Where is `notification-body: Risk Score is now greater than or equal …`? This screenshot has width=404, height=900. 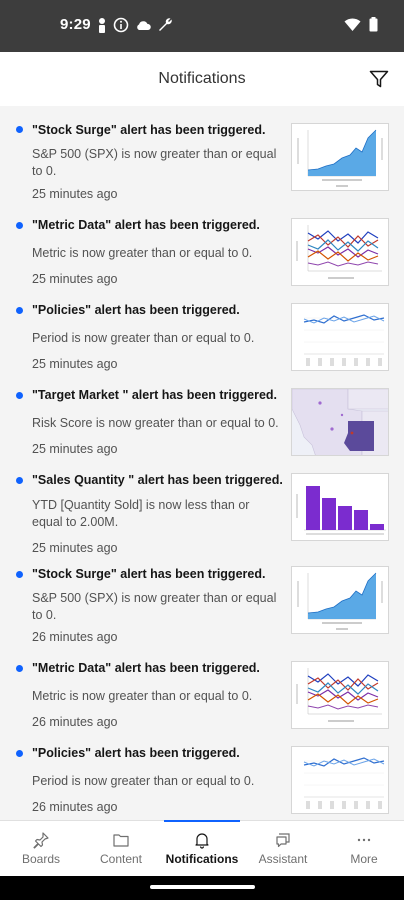 notification-body: Risk Score is now greater than or equal … is located at coordinates (155, 423).